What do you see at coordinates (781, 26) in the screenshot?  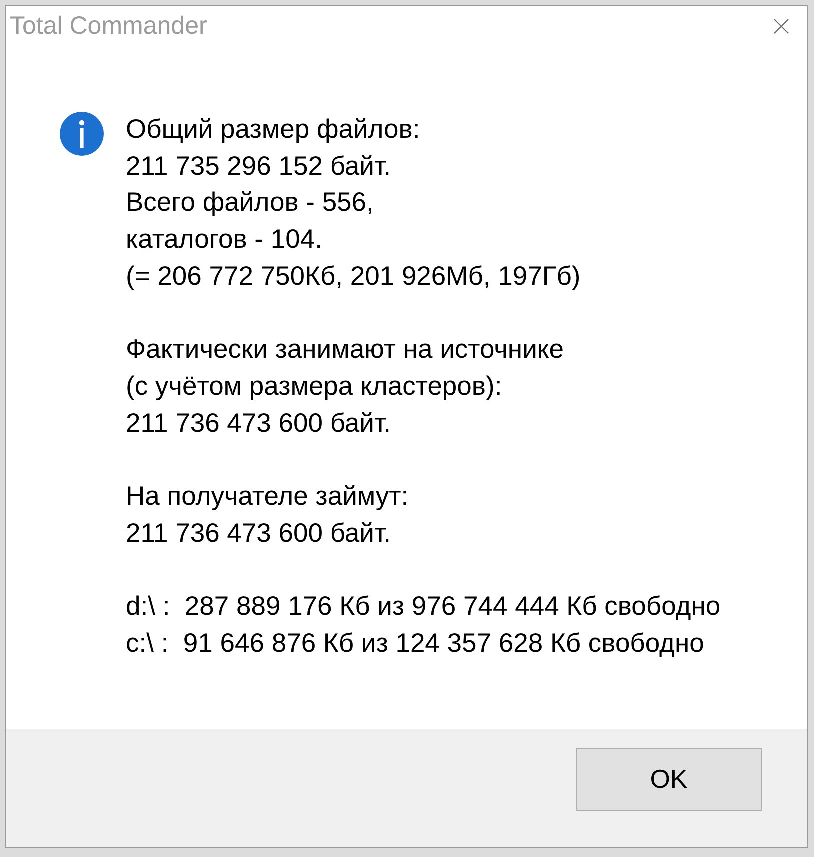 I see `close-icon` at bounding box center [781, 26].